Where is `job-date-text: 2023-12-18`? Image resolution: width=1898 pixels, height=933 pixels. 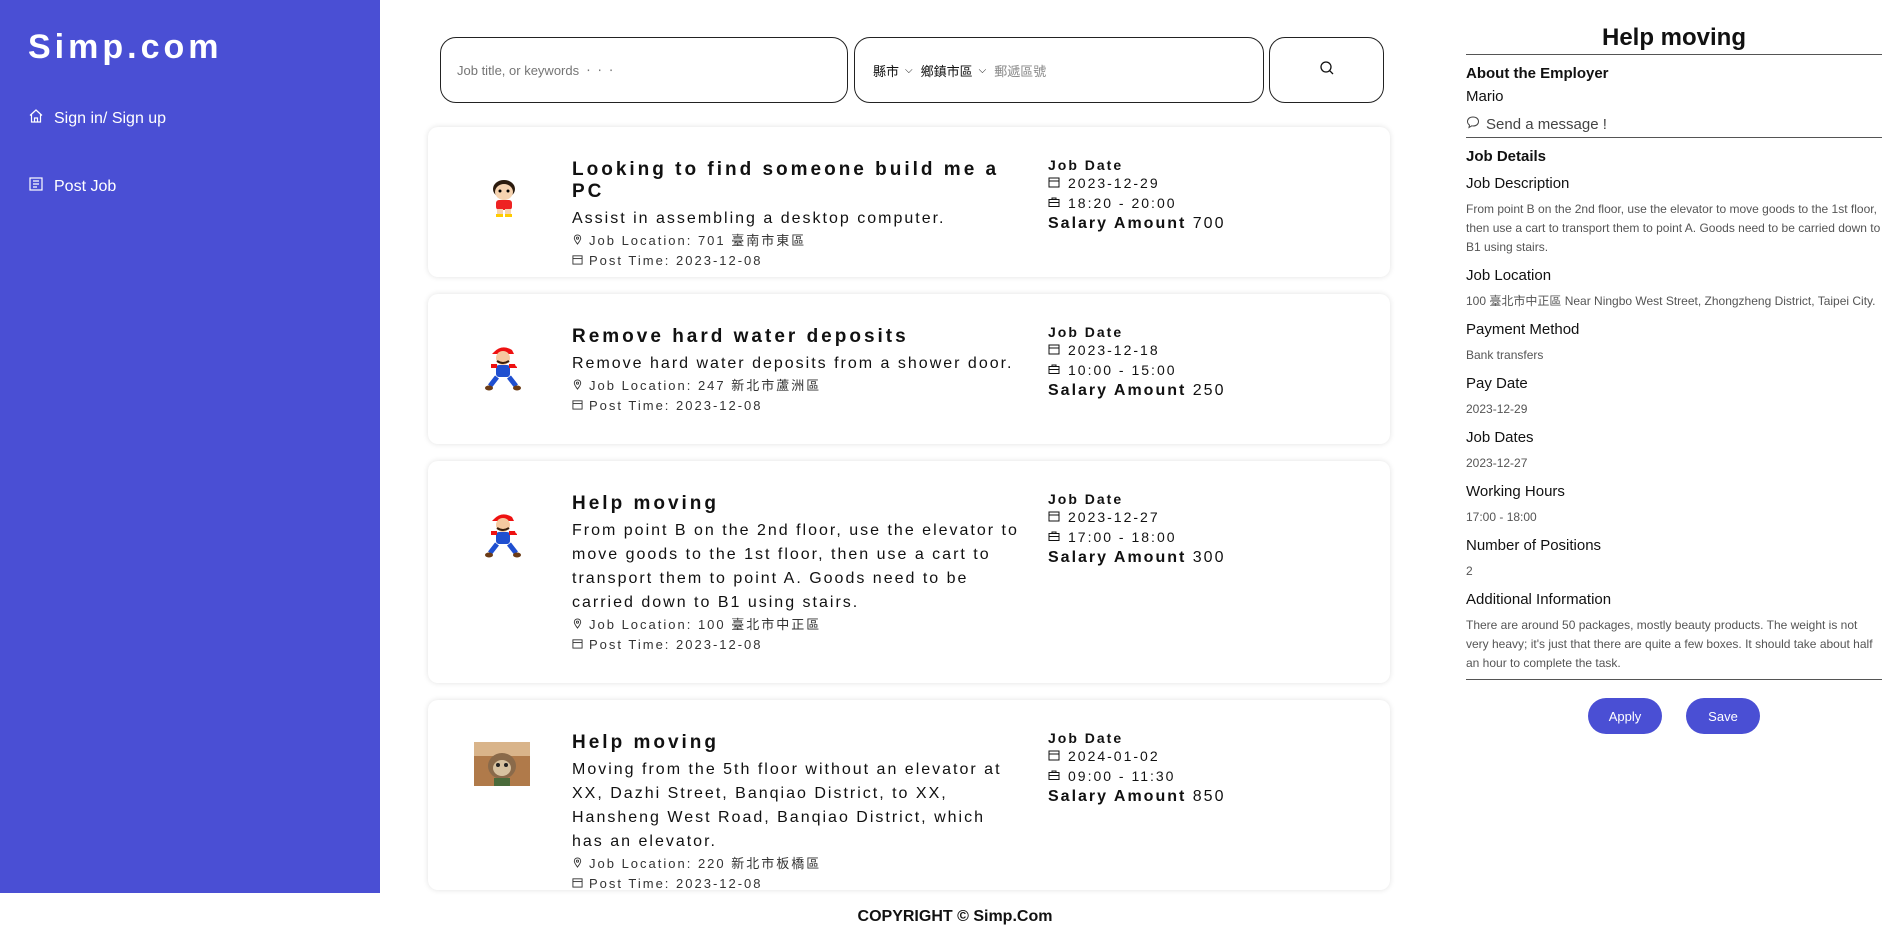 job-date-text: 2023-12-18 is located at coordinates (1114, 350).